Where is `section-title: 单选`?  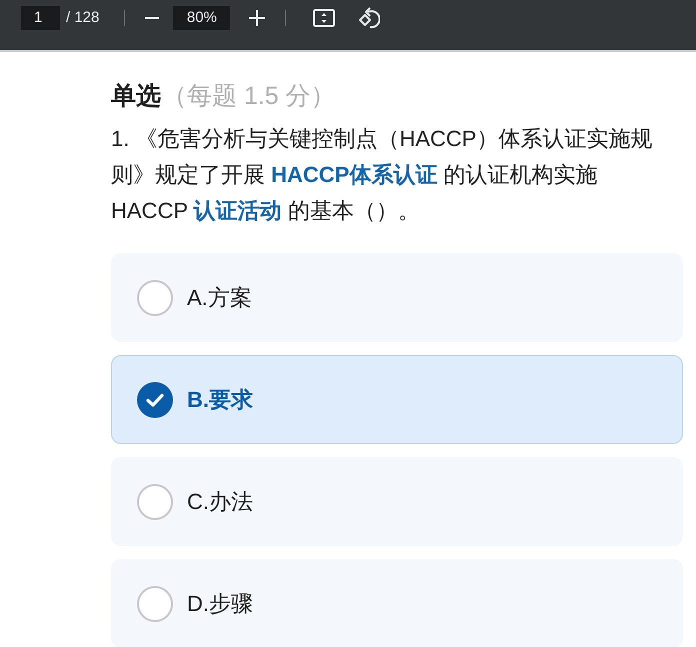
section-title: 单选 is located at coordinates (136, 96).